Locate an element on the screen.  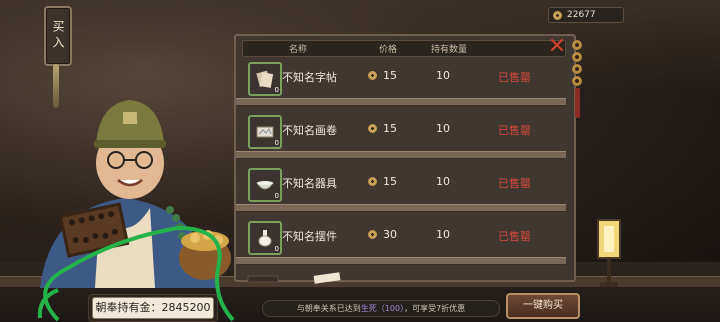
item-name: 不知名摆件 is located at coordinates (309, 236).